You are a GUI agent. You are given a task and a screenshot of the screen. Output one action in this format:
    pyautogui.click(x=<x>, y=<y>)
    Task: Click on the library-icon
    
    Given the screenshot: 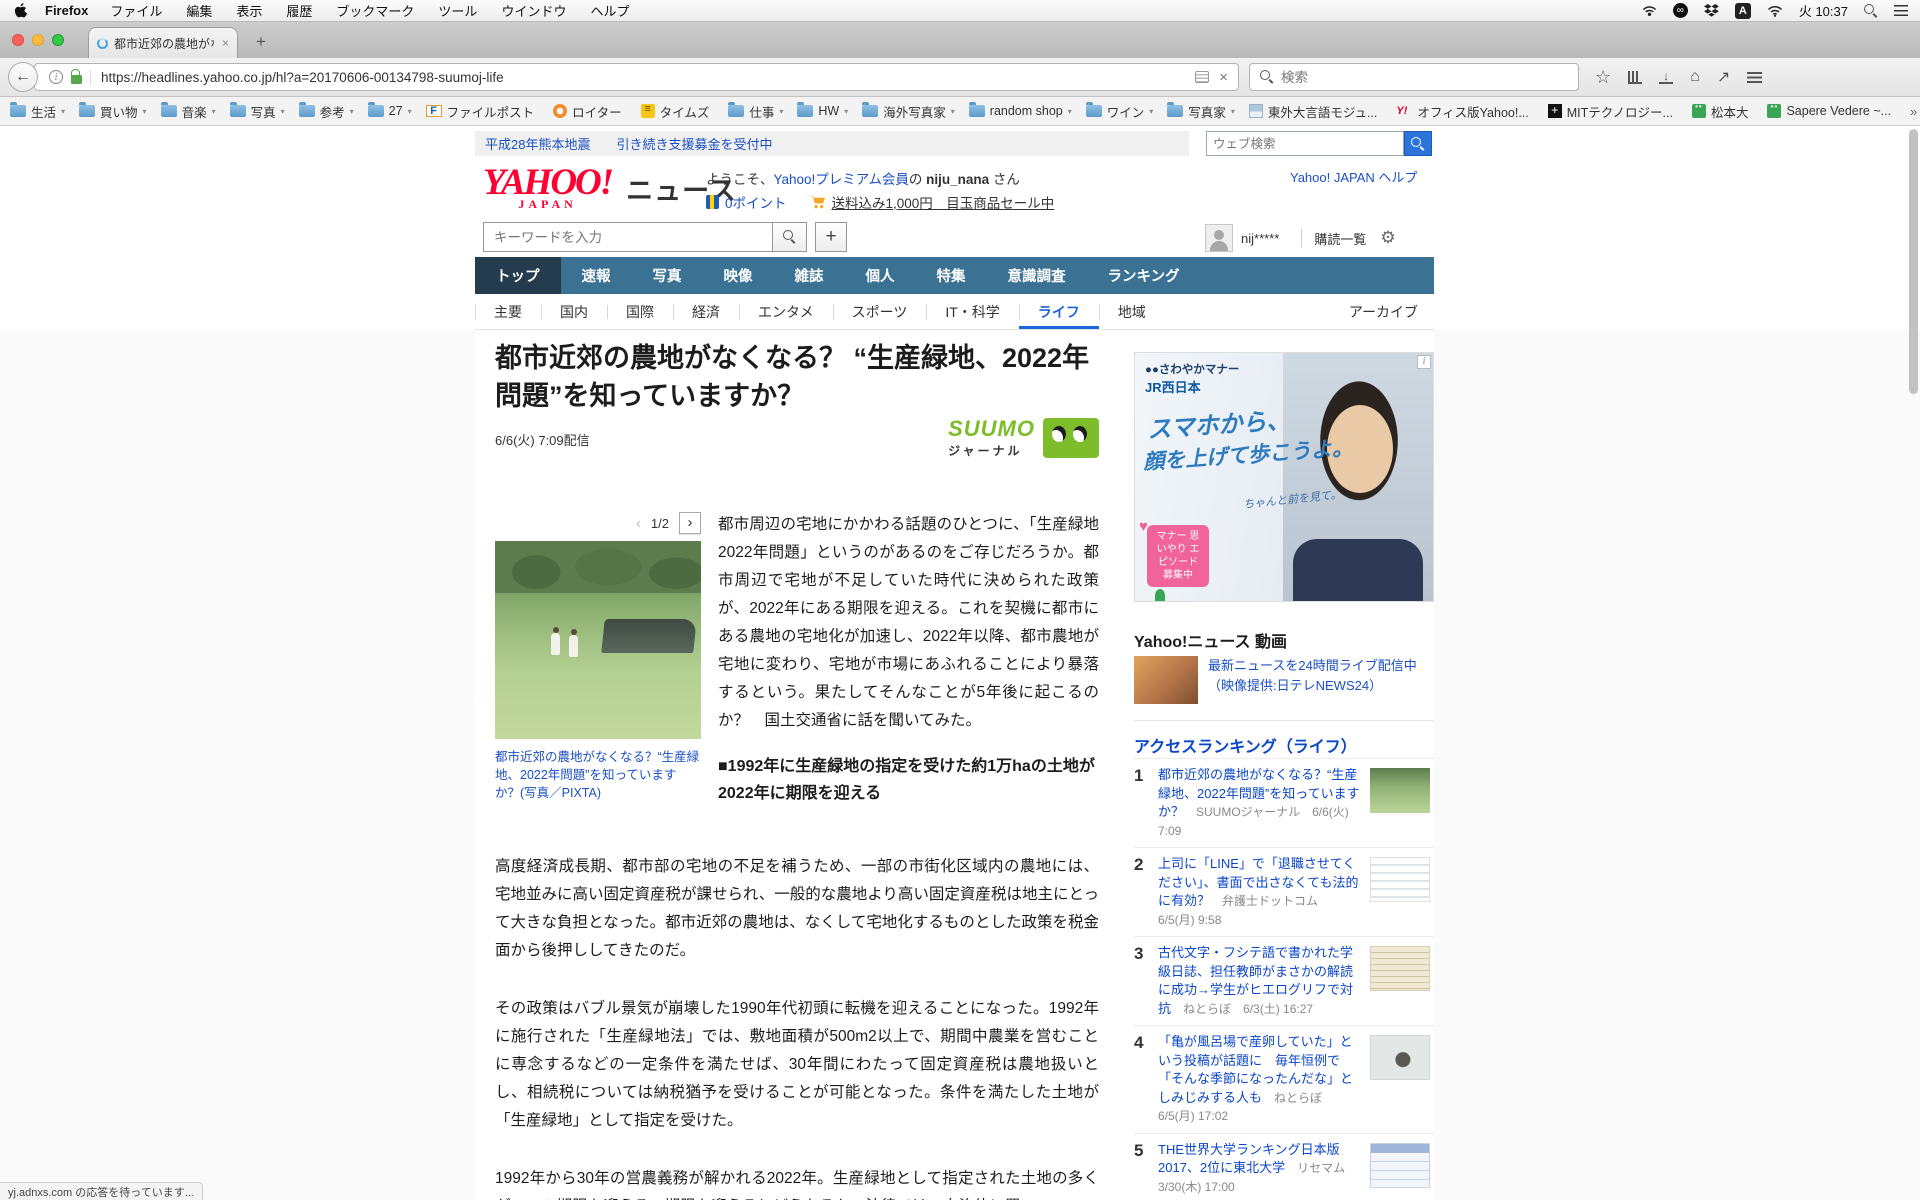 What is the action you would take?
    pyautogui.click(x=1635, y=77)
    